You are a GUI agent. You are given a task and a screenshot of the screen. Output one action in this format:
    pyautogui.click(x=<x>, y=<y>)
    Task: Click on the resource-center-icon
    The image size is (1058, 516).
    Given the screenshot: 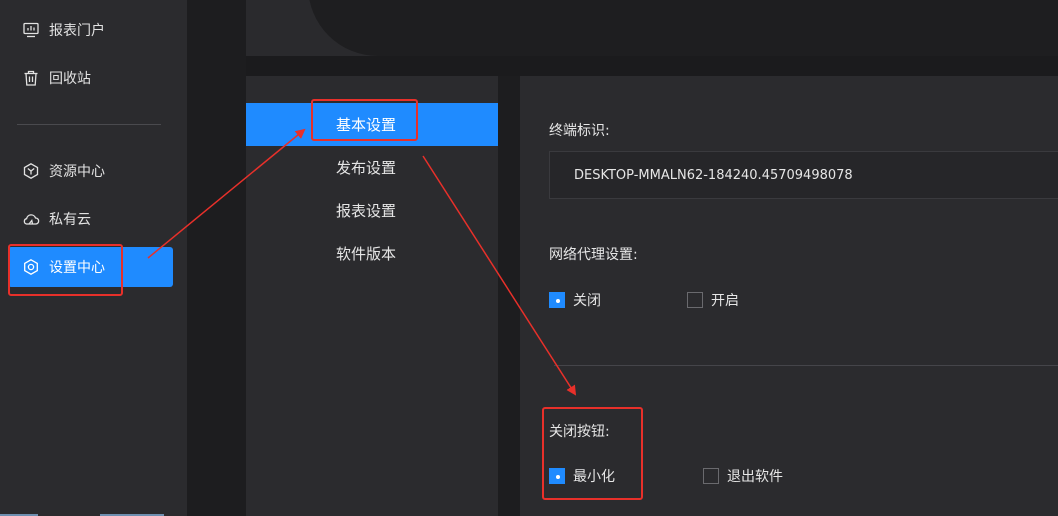 What is the action you would take?
    pyautogui.click(x=31, y=171)
    